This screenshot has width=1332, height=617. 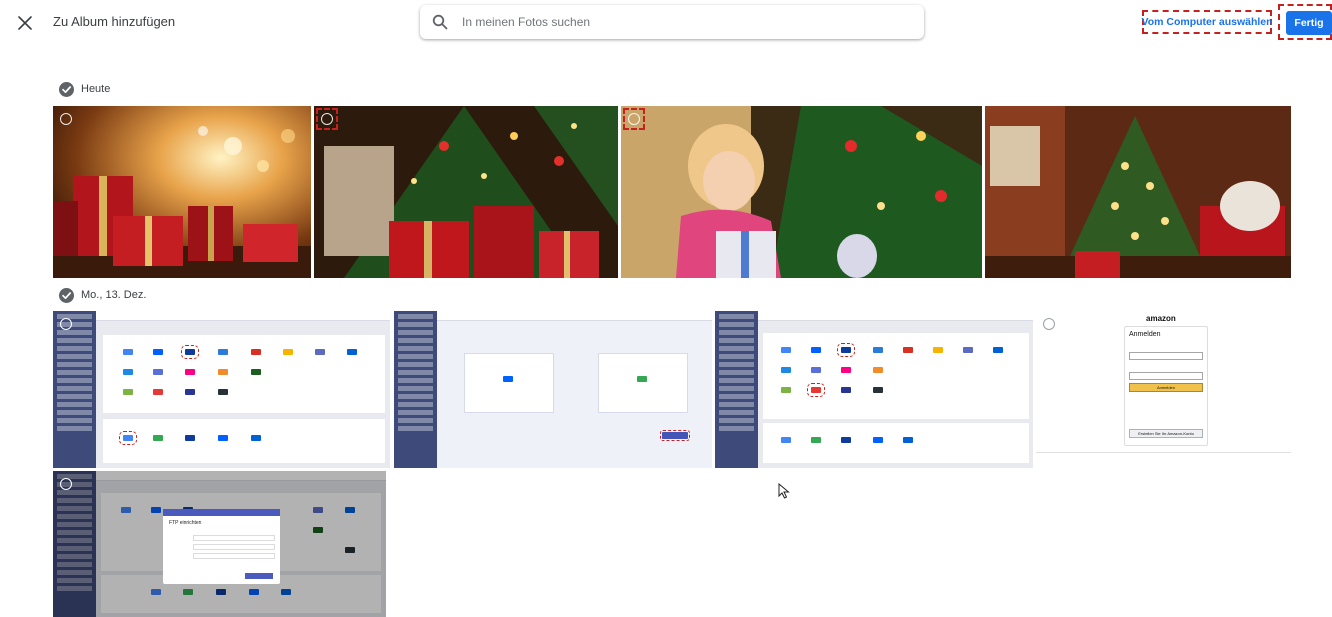 I want to click on screenshot-target-box, so click(x=643, y=383).